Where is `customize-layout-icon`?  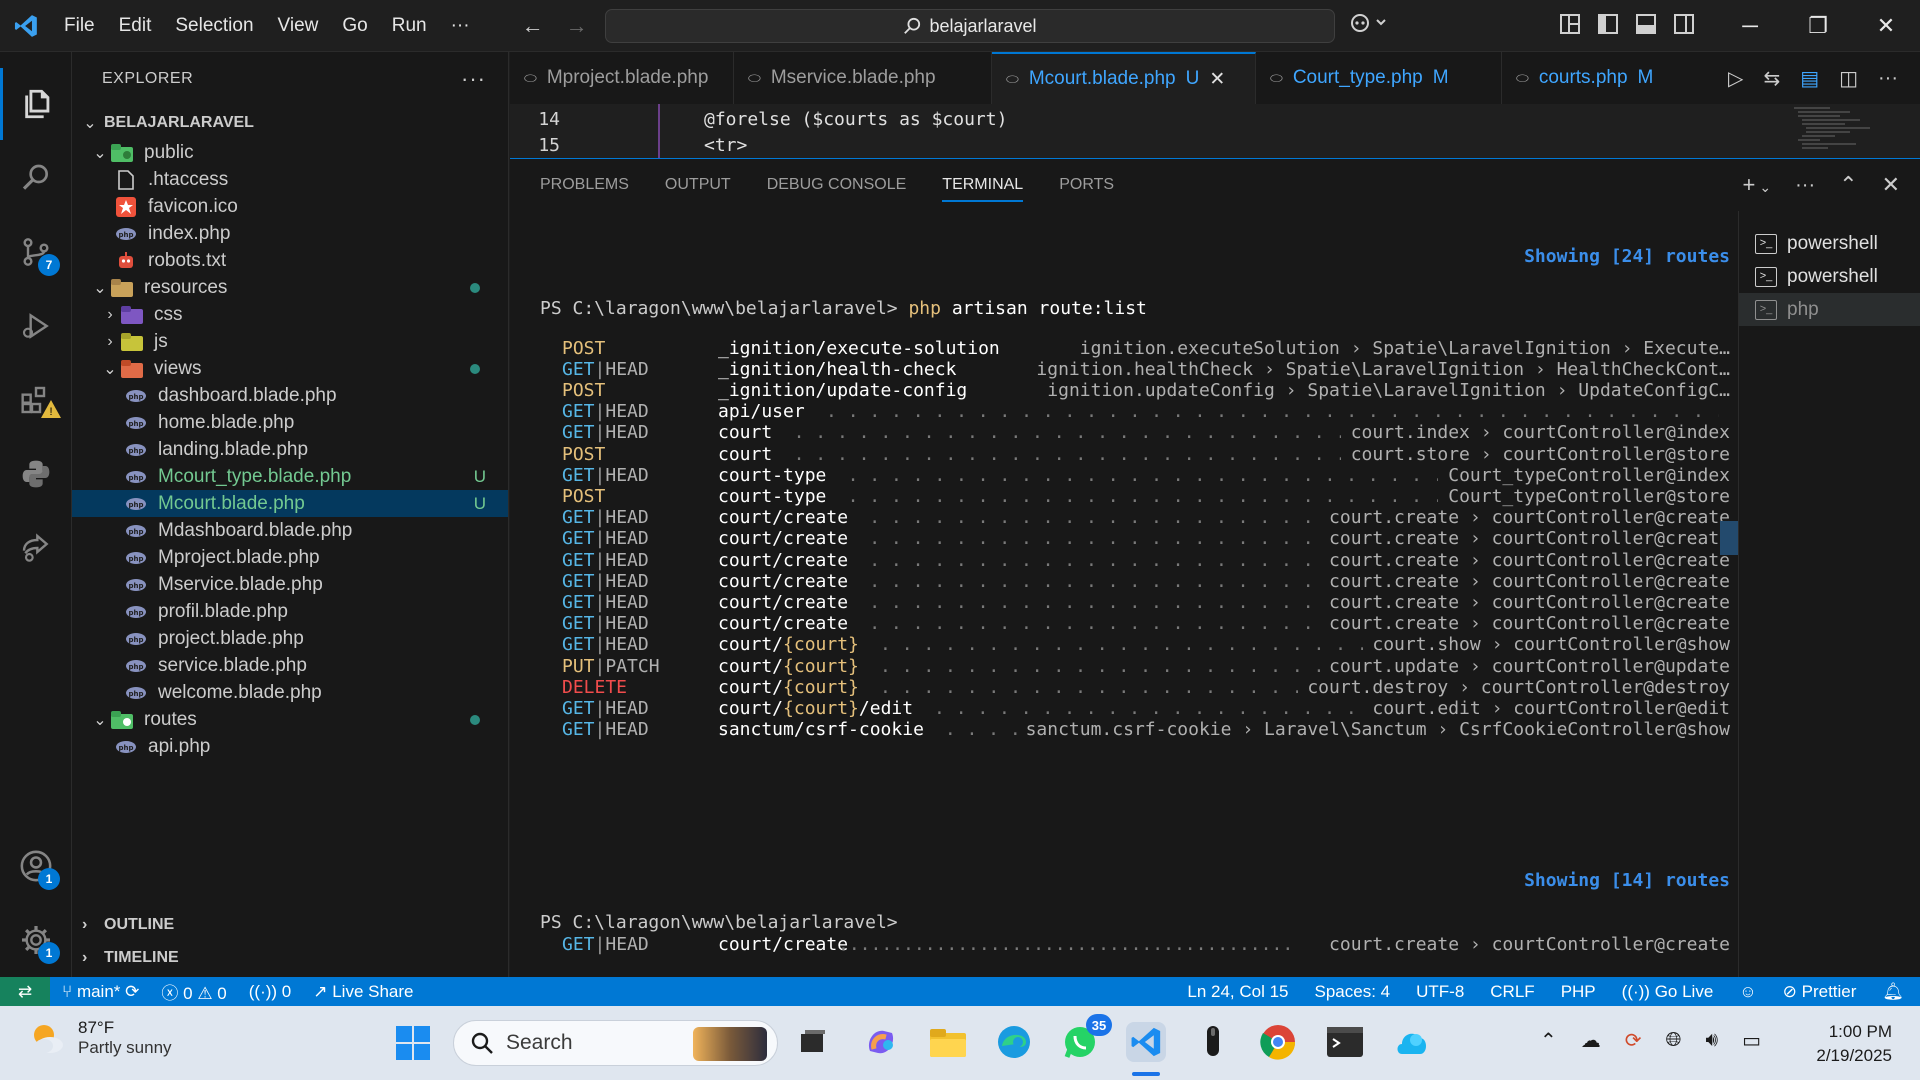
customize-layout-icon is located at coordinates (1570, 26).